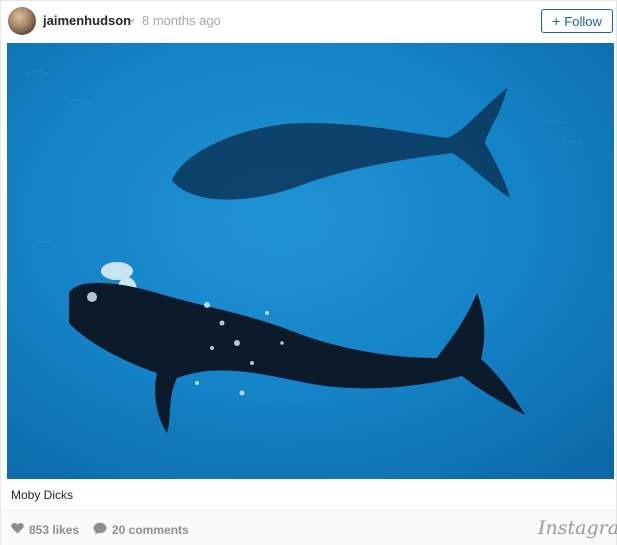 This screenshot has width=617, height=545. I want to click on follow-button: + Follow, so click(577, 21).